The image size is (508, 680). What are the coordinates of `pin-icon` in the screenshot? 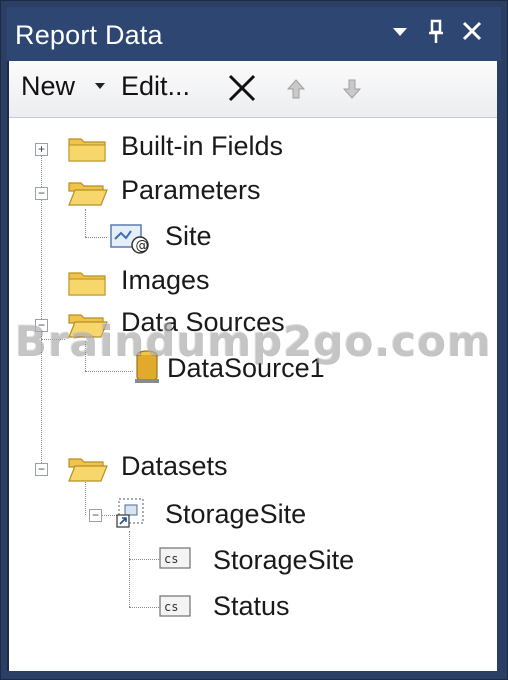 It's located at (436, 33).